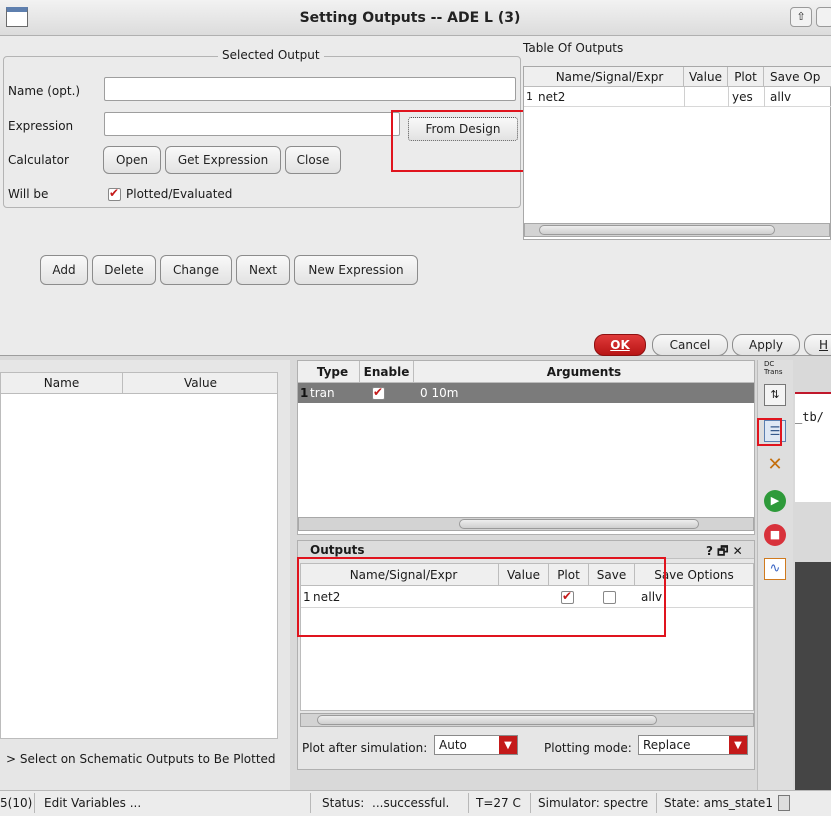 The width and height of the screenshot is (831, 816). What do you see at coordinates (795, 76) in the screenshot?
I see `toc-col-save: Save Op` at bounding box center [795, 76].